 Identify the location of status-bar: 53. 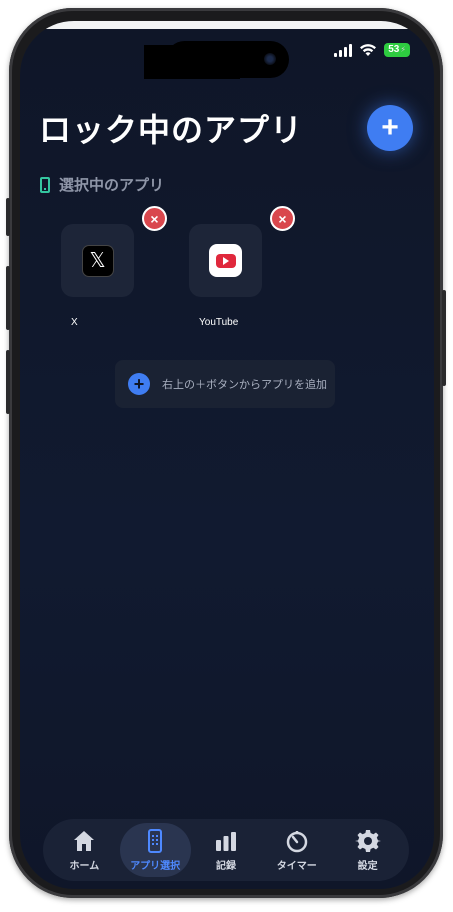
(372, 50).